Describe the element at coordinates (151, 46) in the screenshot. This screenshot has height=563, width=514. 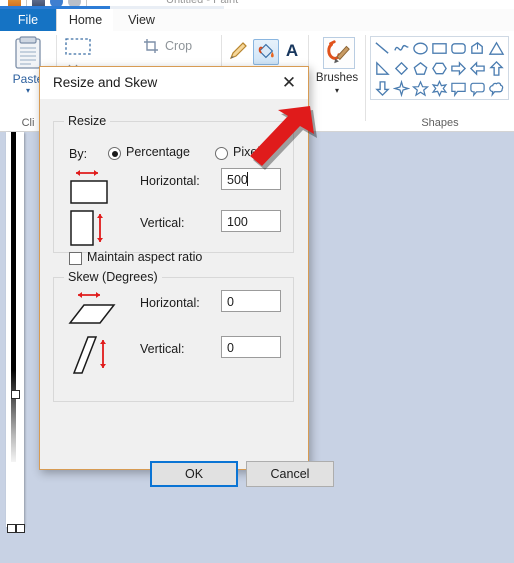
I see `crop-icon` at that location.